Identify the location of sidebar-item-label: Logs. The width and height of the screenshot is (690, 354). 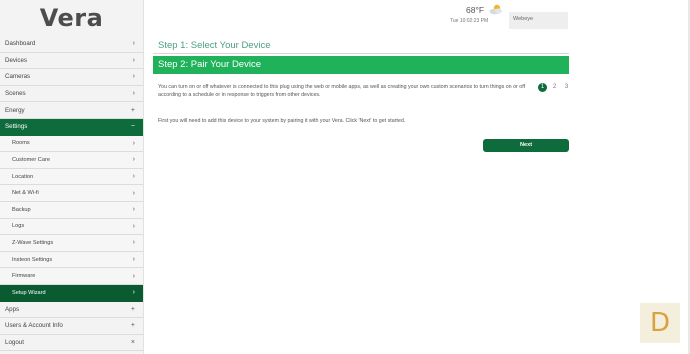
(18, 226).